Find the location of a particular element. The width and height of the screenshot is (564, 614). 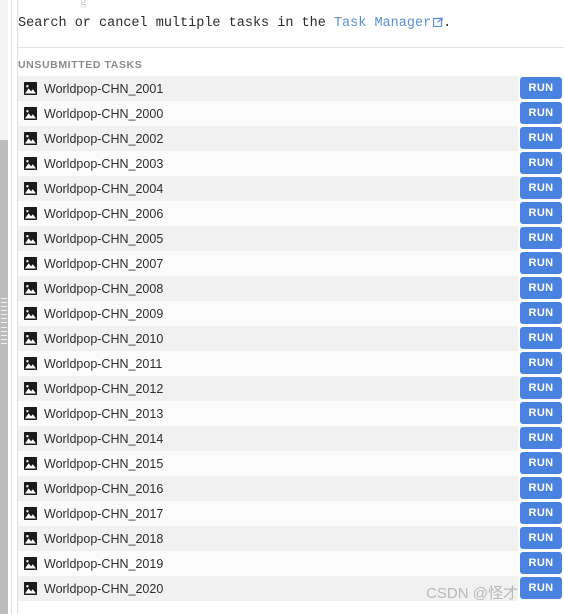

task-row: Worldpop-CHN_2018 RUN is located at coordinates (291, 538).